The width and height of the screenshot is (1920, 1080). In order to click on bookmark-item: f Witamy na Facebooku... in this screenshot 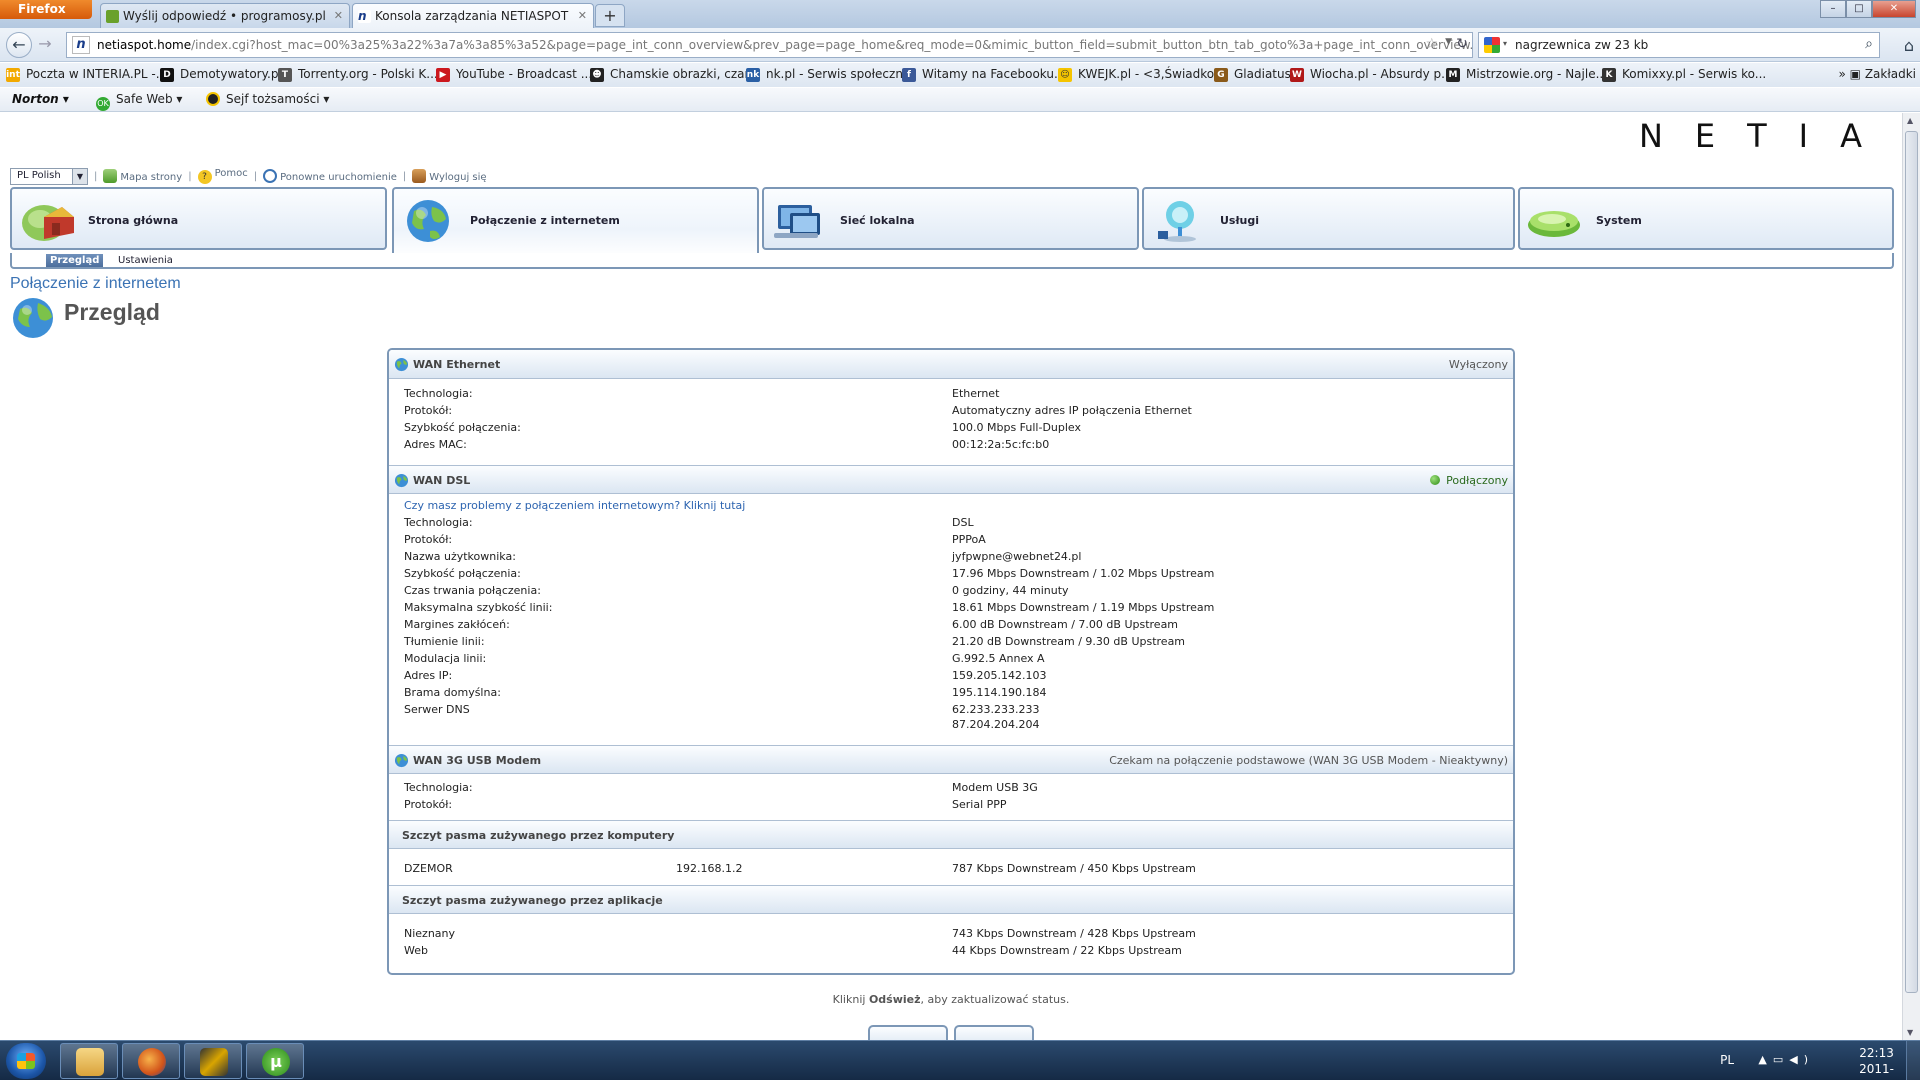, I will do `click(983, 74)`.